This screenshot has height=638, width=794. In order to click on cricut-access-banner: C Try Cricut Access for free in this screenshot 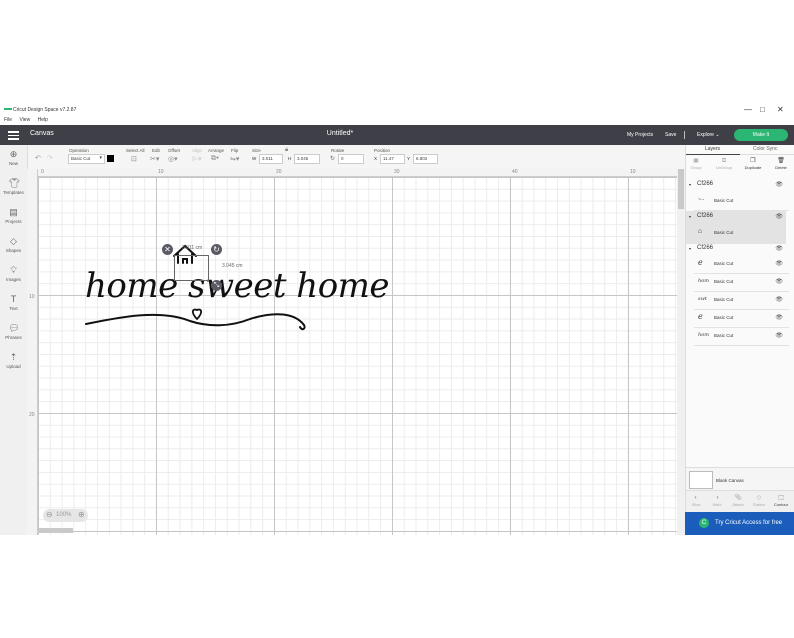, I will do `click(739, 523)`.